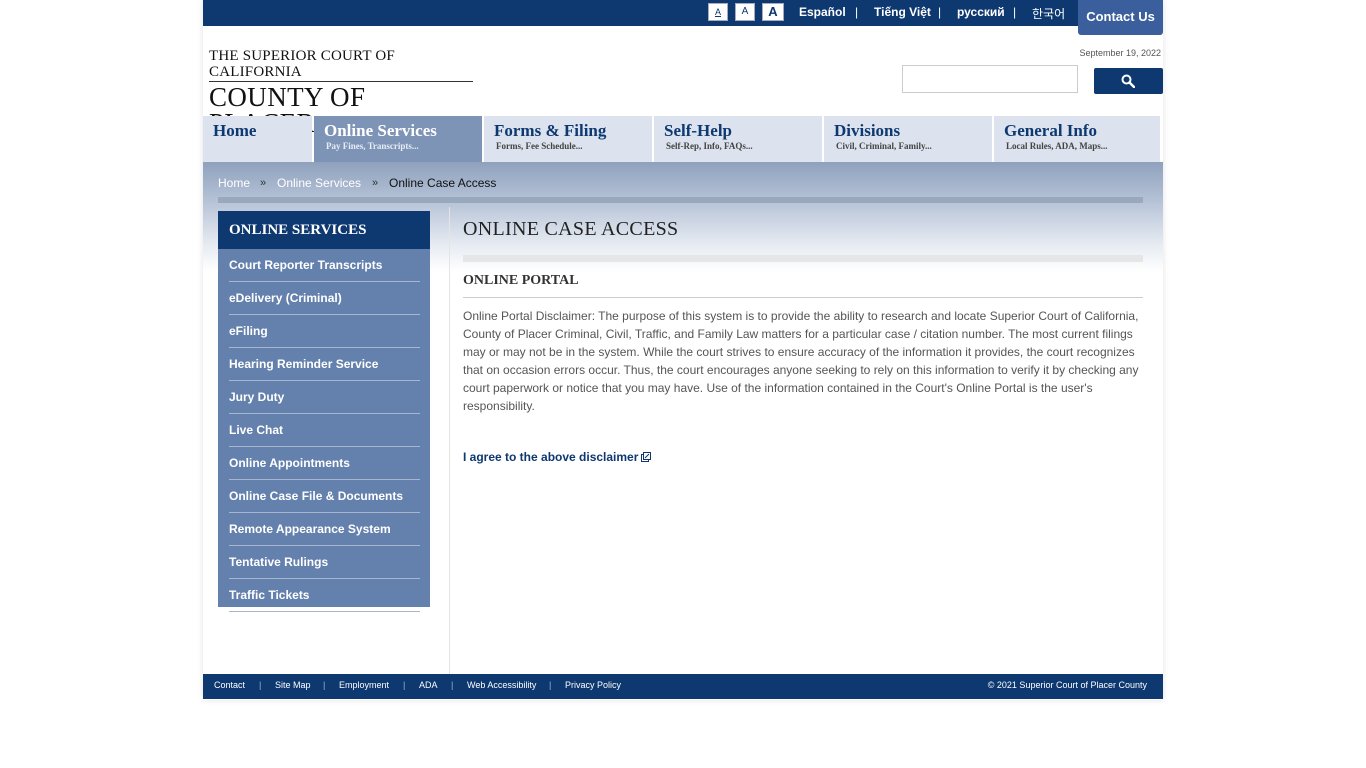  What do you see at coordinates (551, 457) in the screenshot?
I see `agree-link-label: I agree to the above disclaimer` at bounding box center [551, 457].